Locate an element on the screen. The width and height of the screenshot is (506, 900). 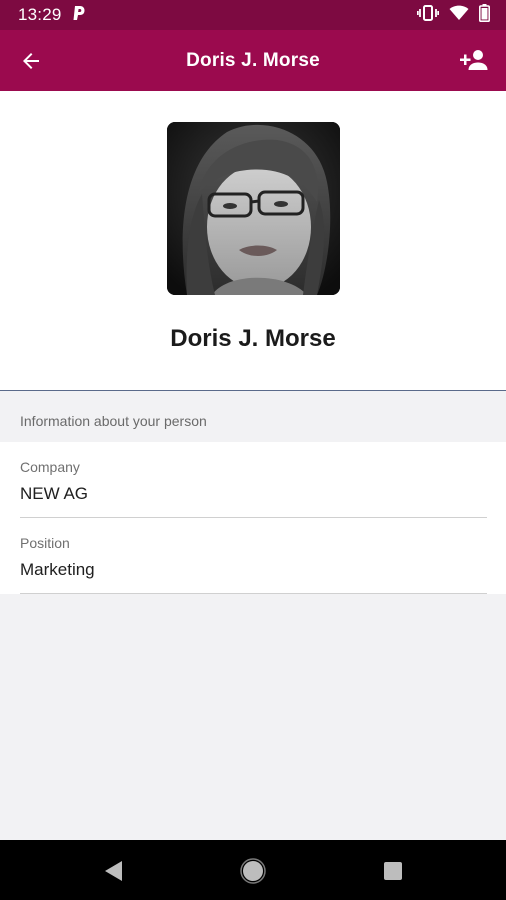
add-contact-button is located at coordinates (474, 60).